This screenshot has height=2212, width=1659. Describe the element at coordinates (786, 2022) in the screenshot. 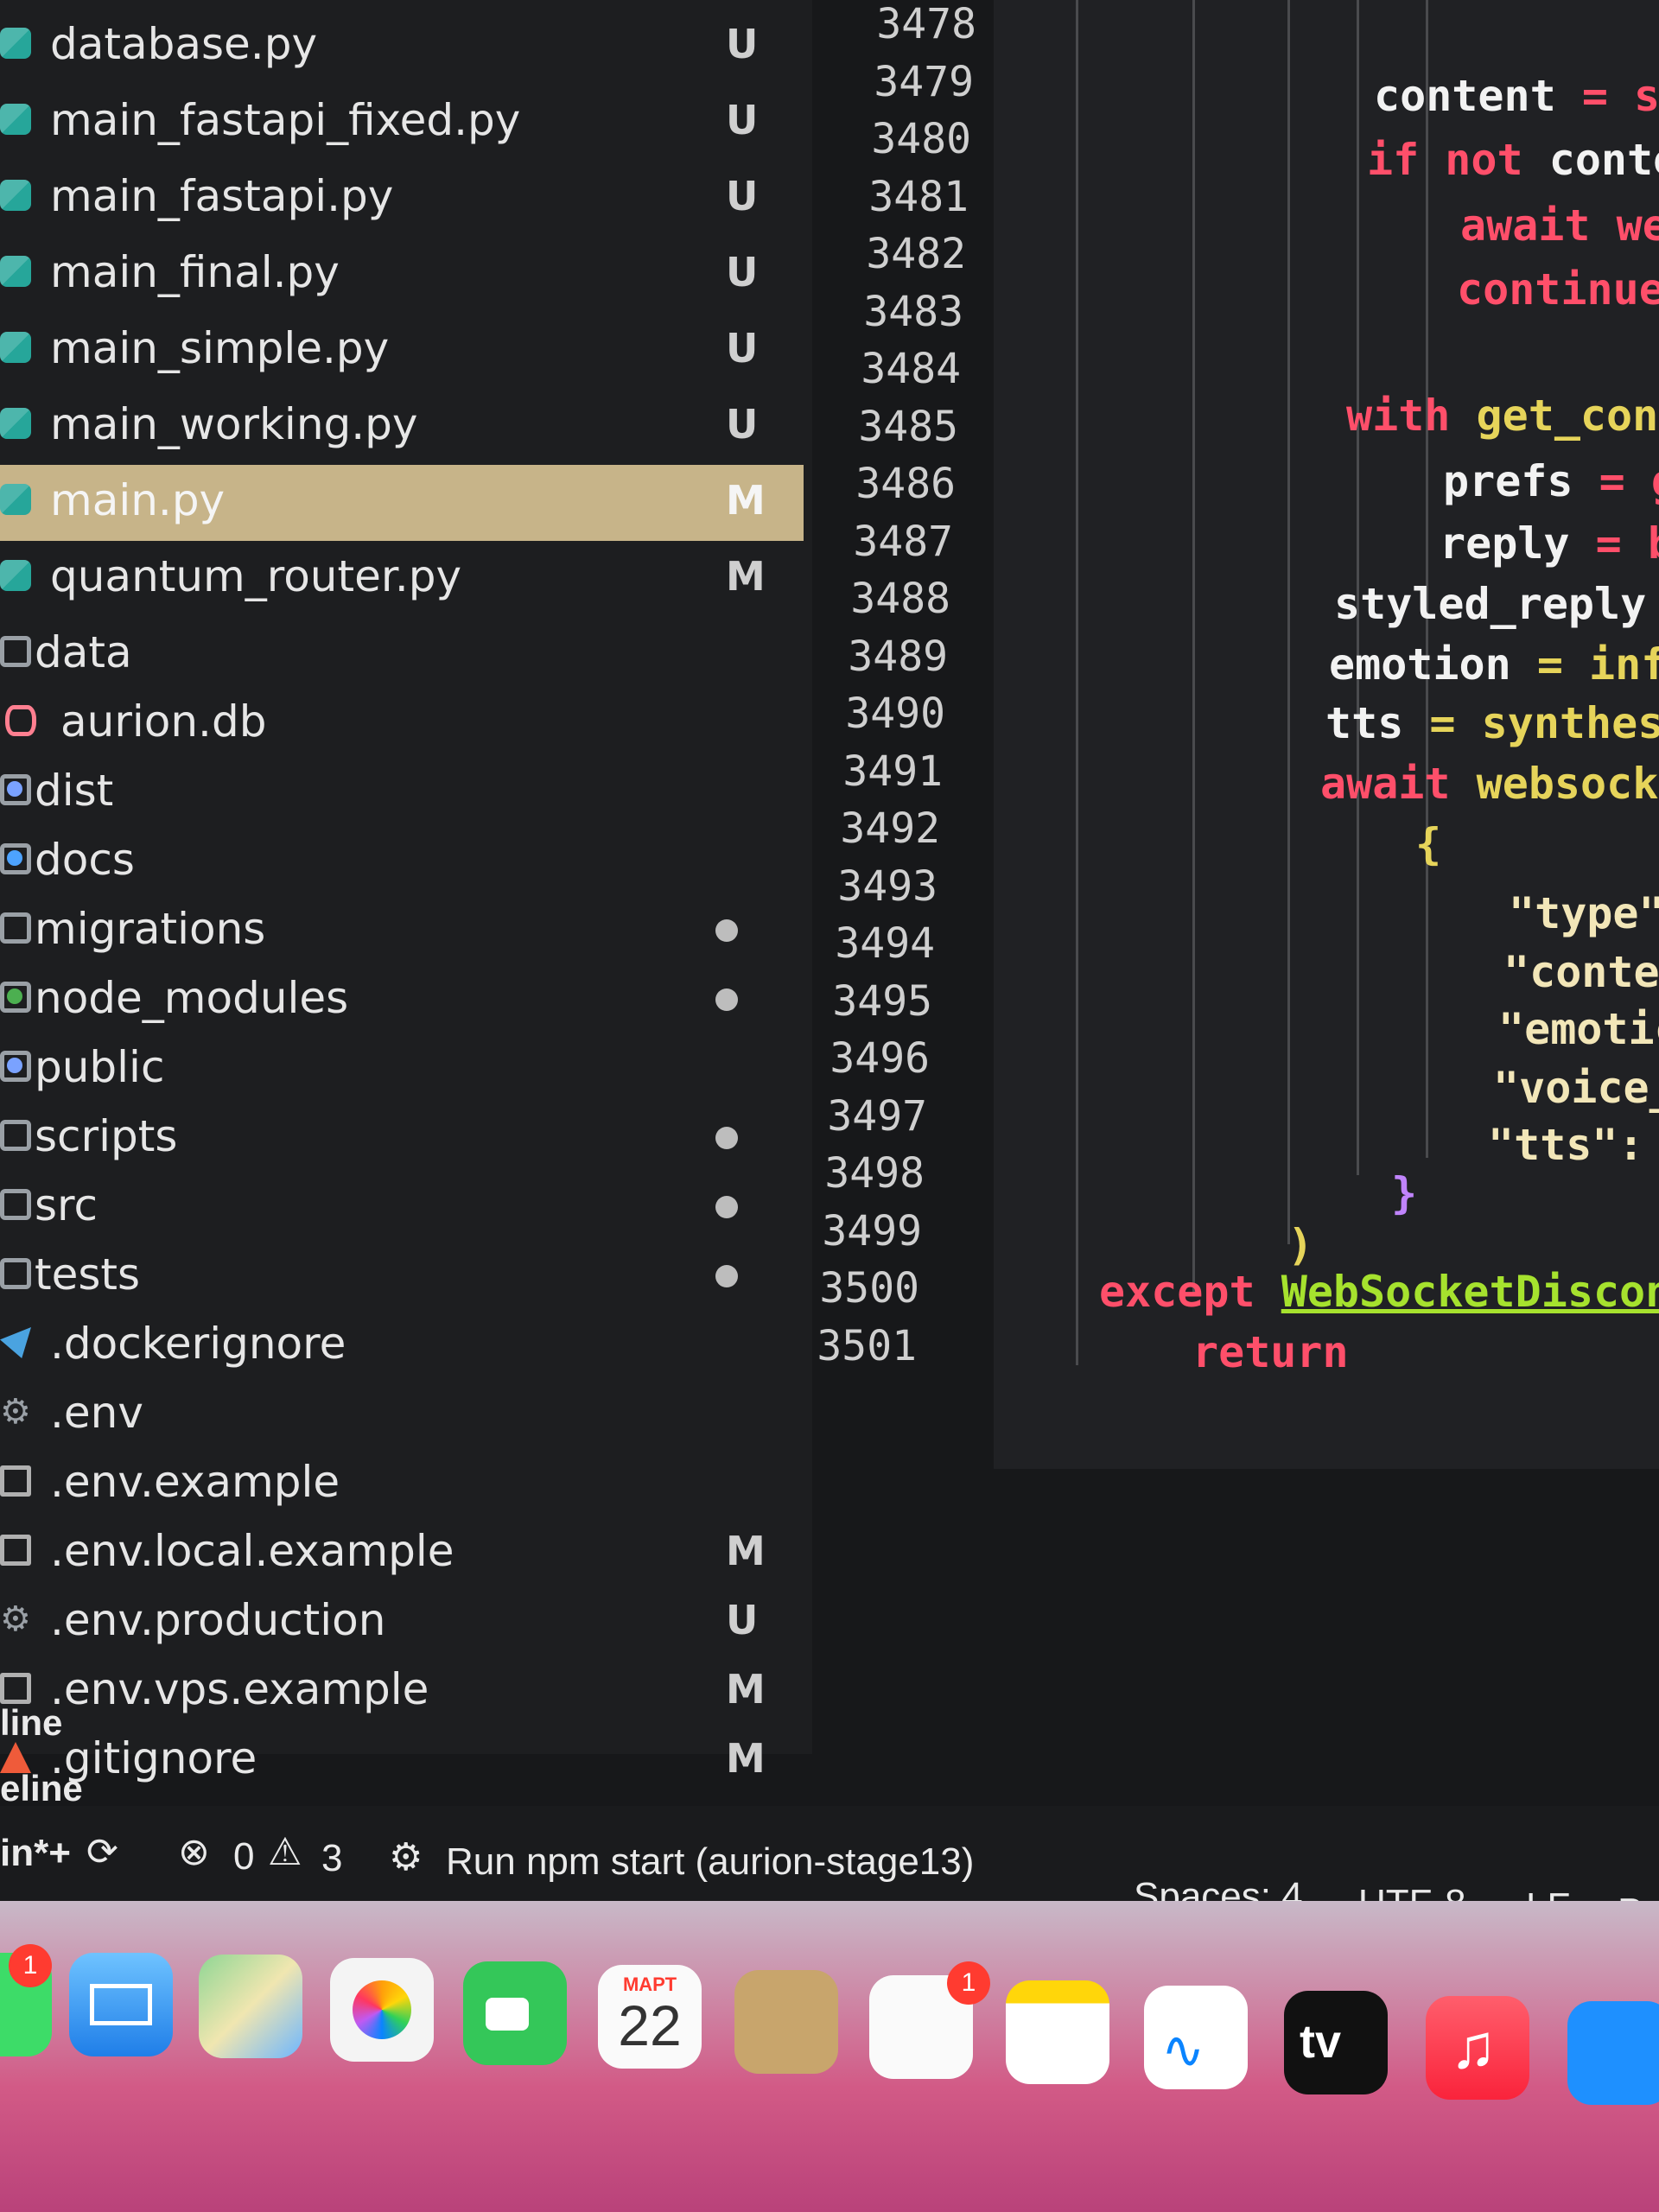

I see `contacts-app-icon` at that location.